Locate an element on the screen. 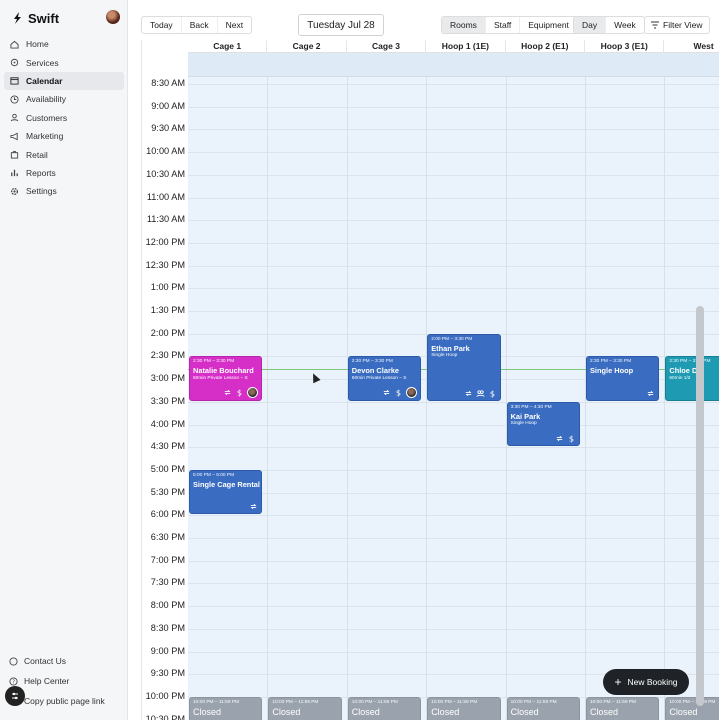 The image size is (727, 720). view-by-toggle: Rooms Staff Equipment is located at coordinates (509, 25).